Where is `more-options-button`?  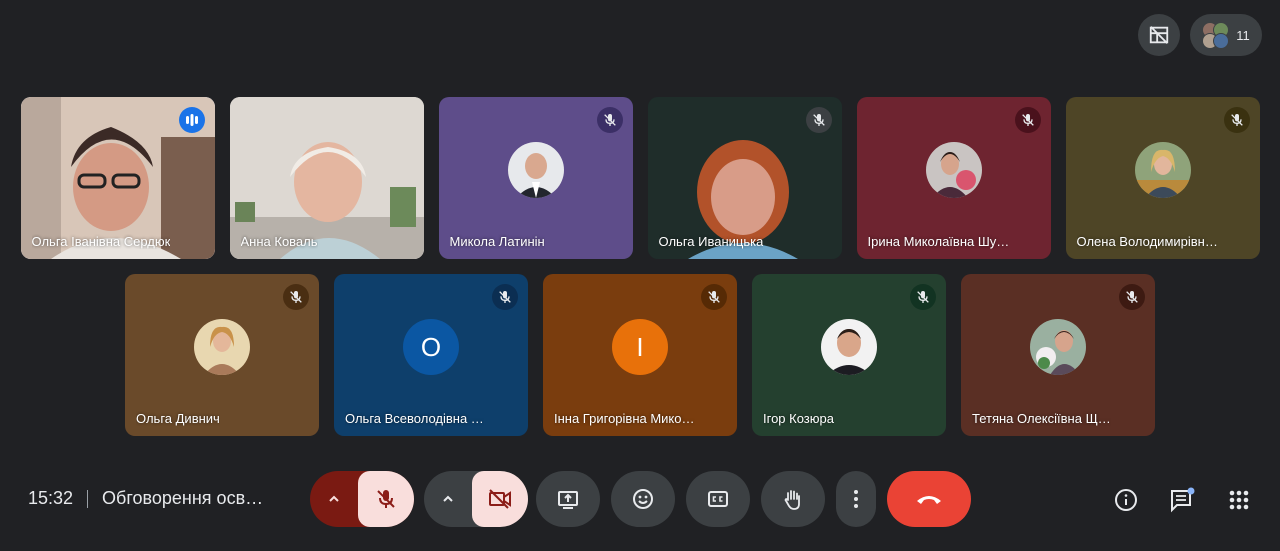
more-options-button is located at coordinates (856, 499).